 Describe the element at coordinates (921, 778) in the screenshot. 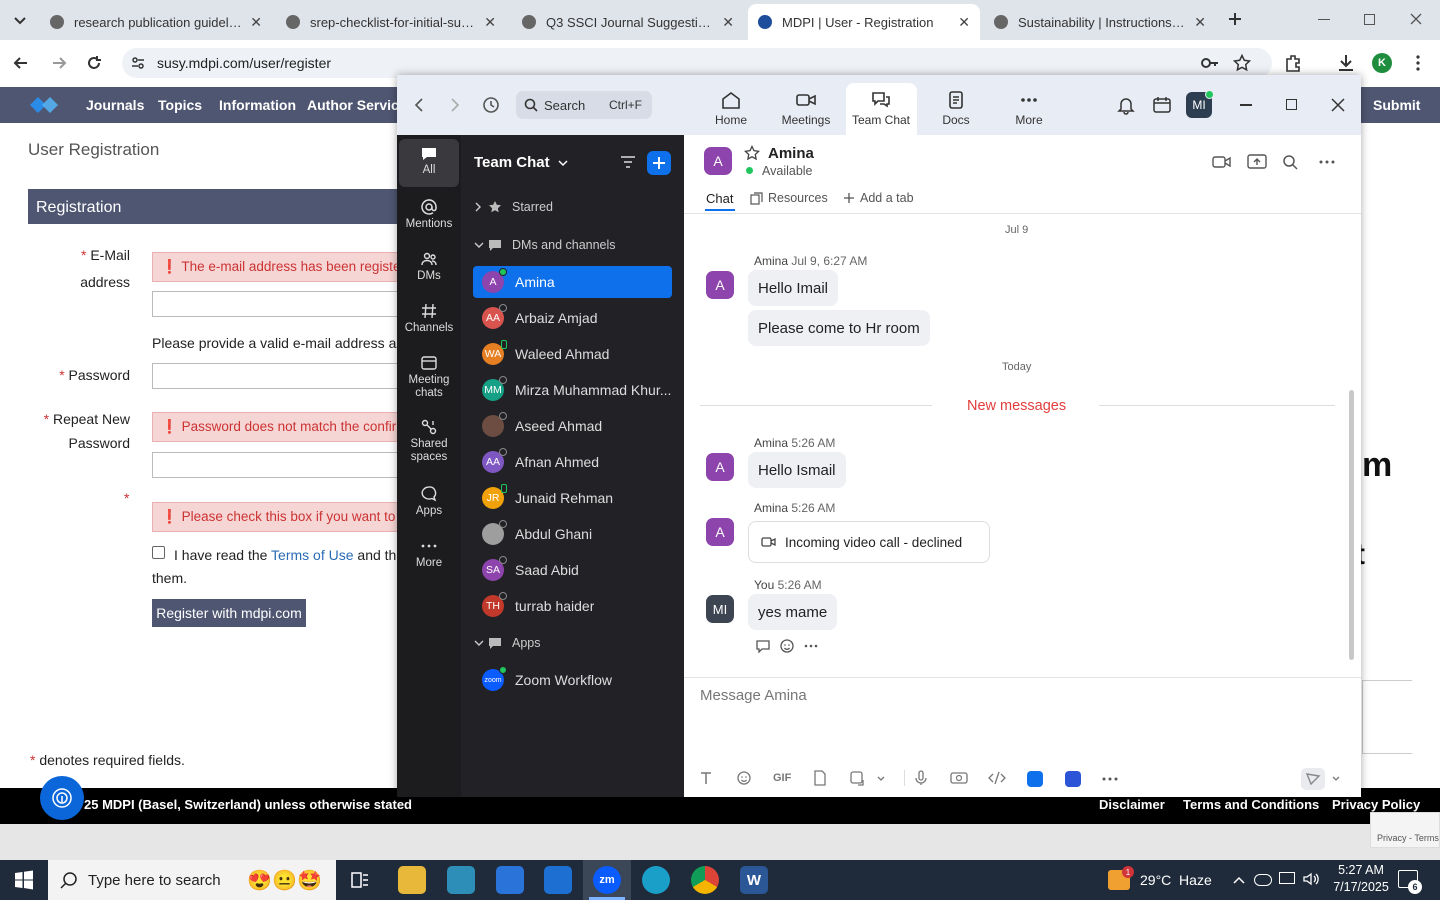

I see `microphone-icon` at that location.